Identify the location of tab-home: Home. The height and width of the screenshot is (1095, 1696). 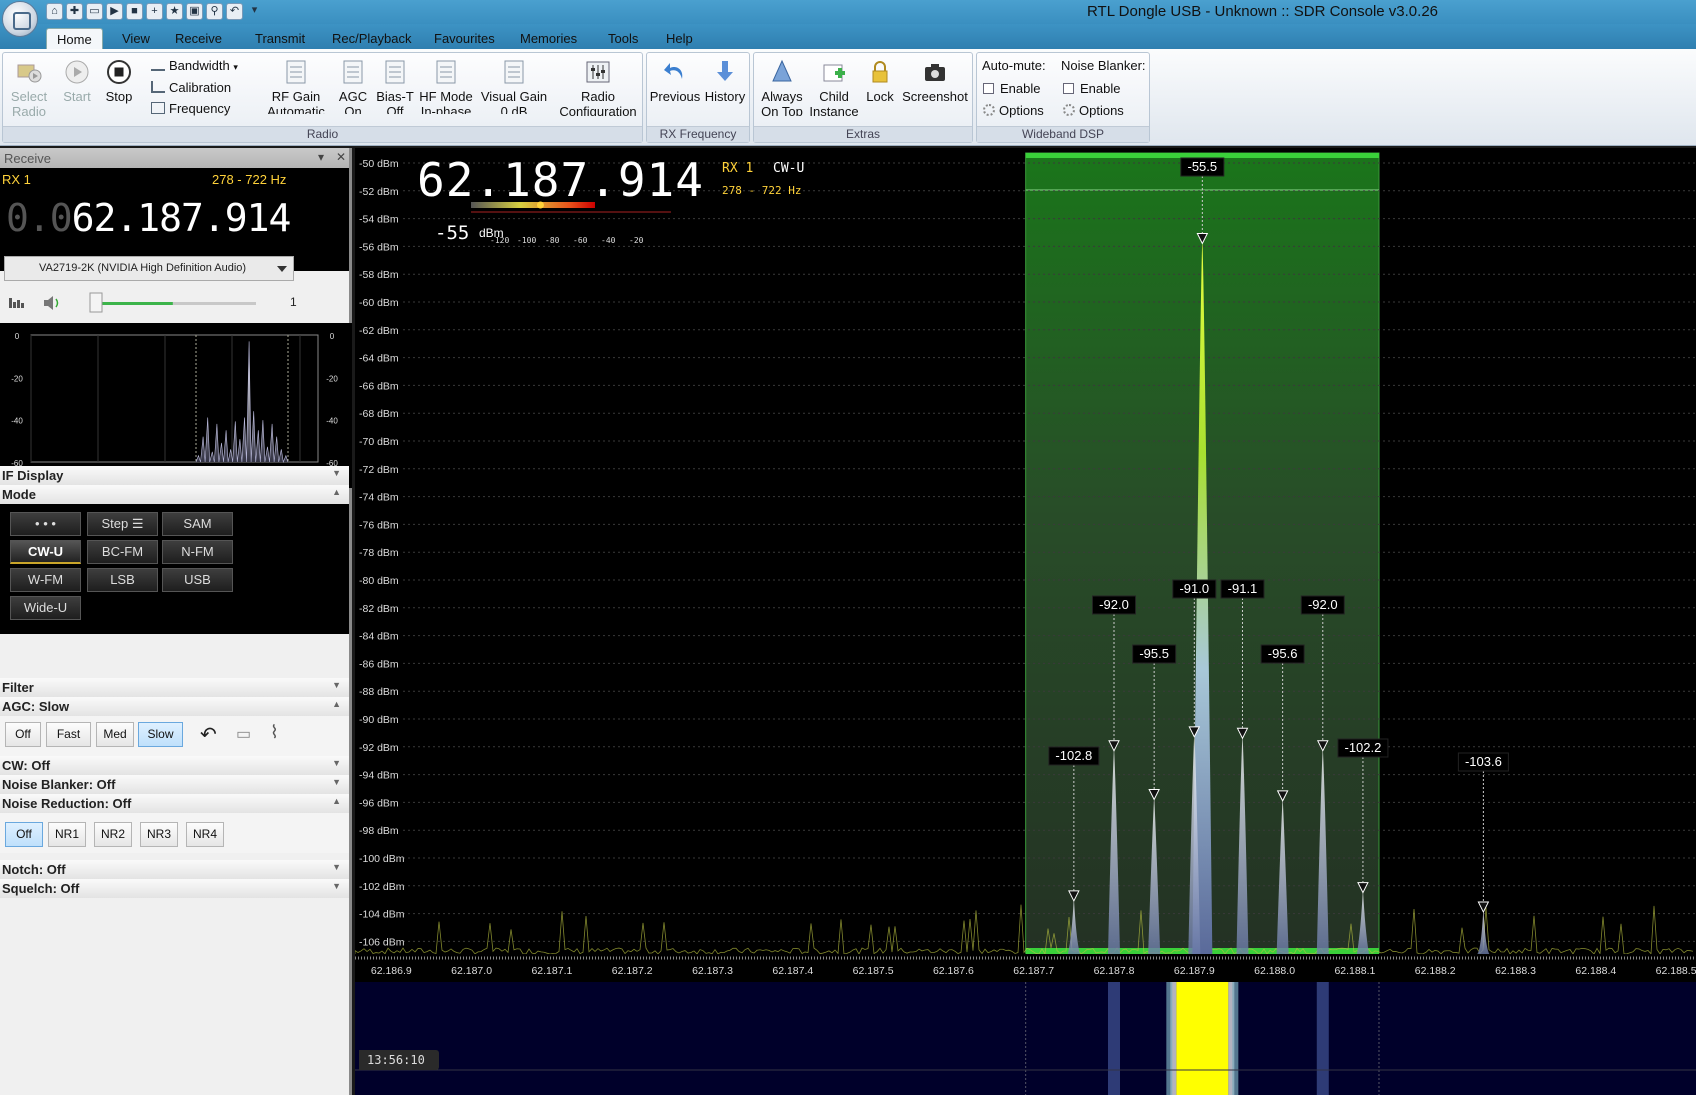
(74, 38).